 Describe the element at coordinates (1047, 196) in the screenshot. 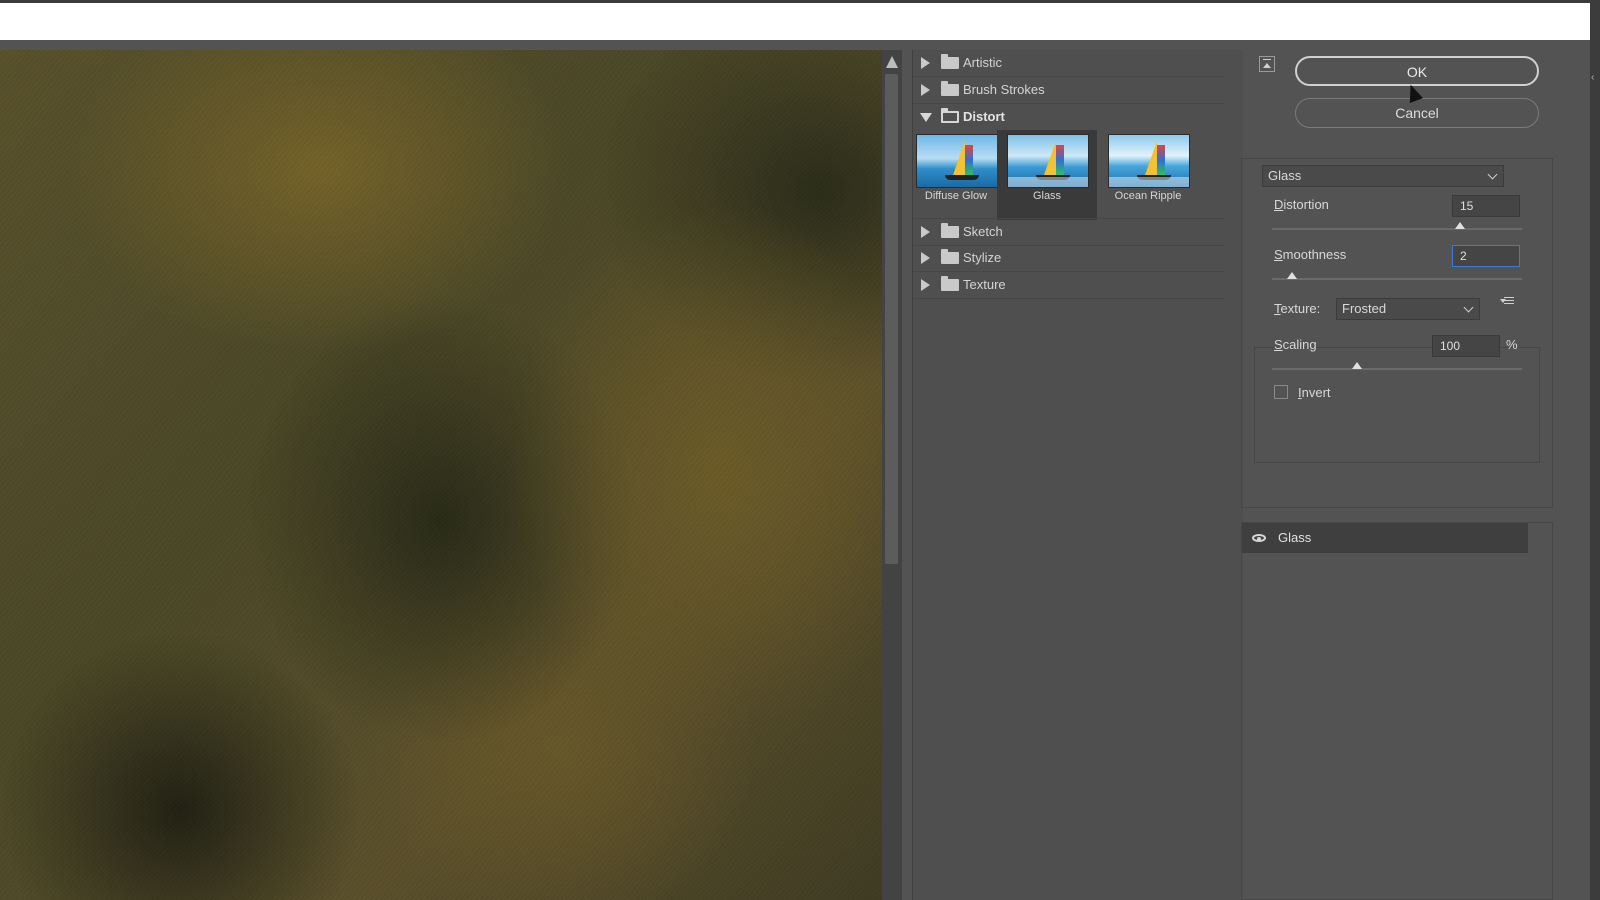

I see `thumbnail-label: Glass` at that location.